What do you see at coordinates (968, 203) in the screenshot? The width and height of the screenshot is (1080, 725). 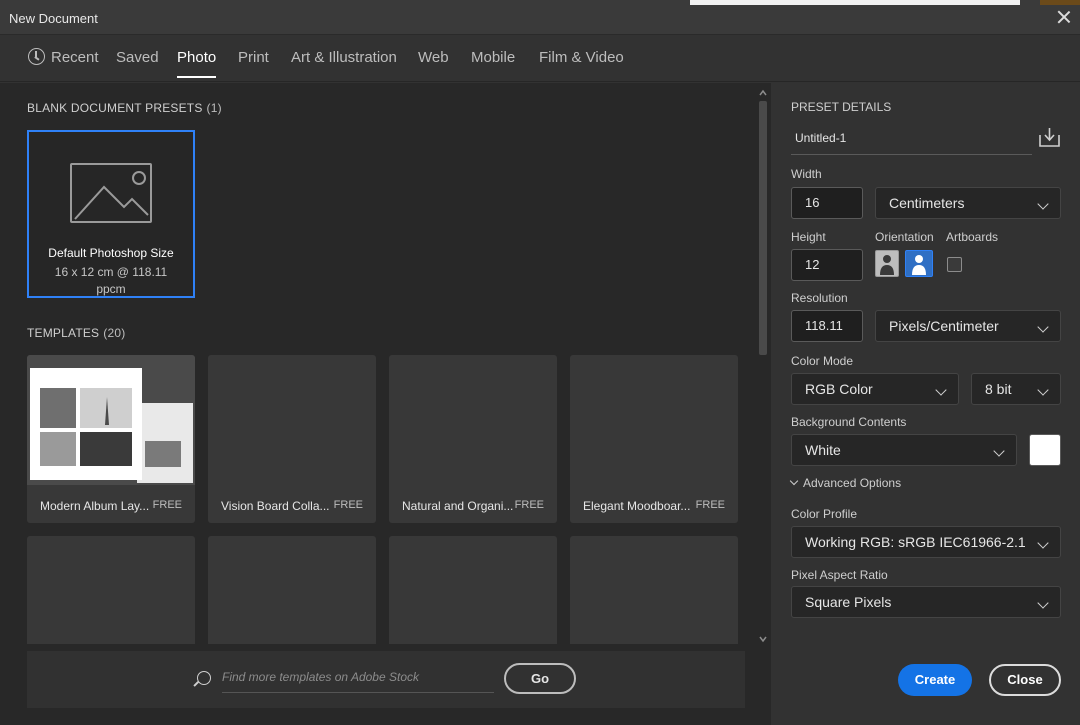 I see `width-unit-select: Centimeters` at bounding box center [968, 203].